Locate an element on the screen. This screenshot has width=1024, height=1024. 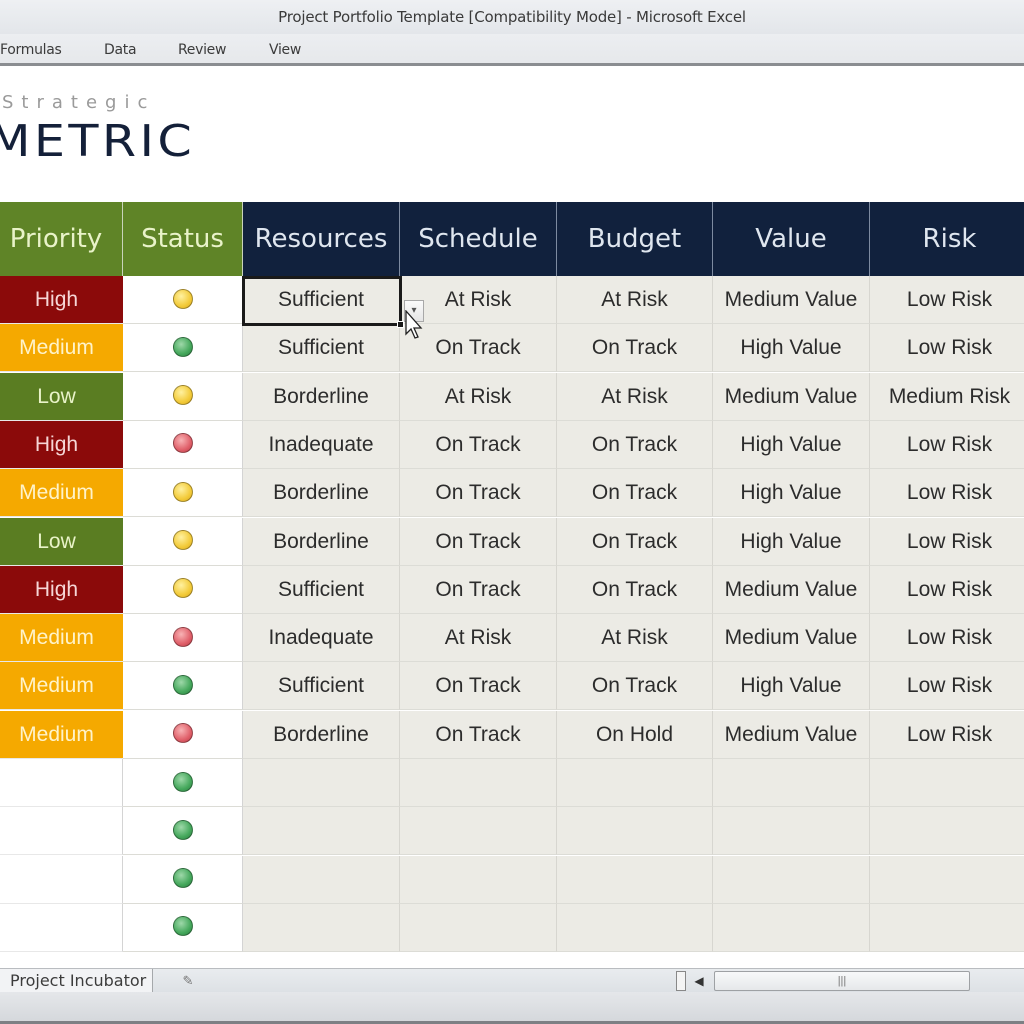
budget-cell: On Hold is located at coordinates (635, 734).